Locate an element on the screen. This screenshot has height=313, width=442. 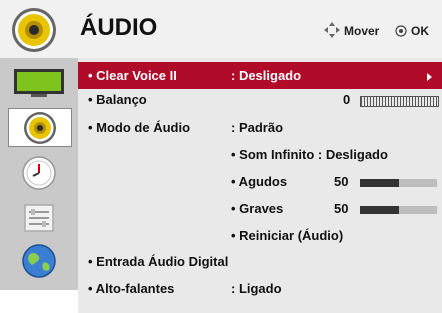
menu-item-infinite-sound: • Som Infinito : Desligado is located at coordinates (260, 154).